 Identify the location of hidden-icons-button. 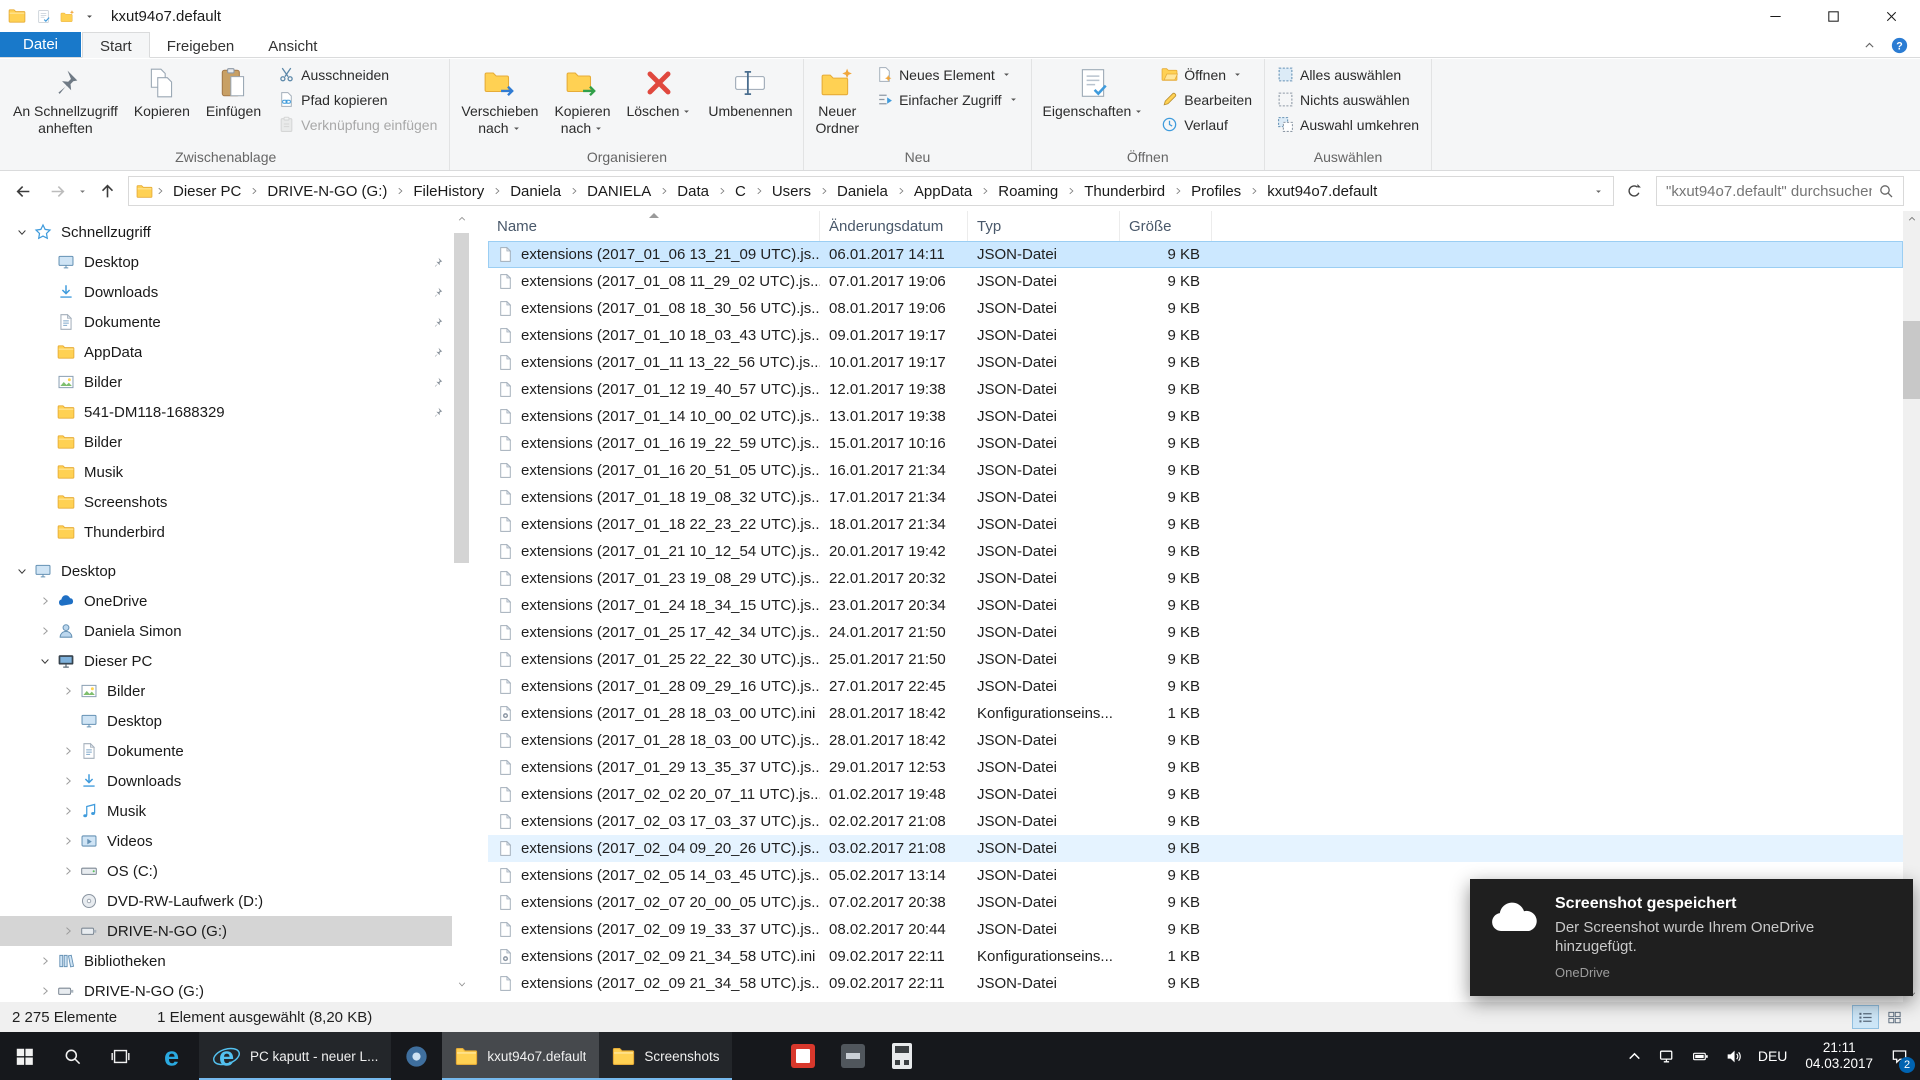
(1634, 1056).